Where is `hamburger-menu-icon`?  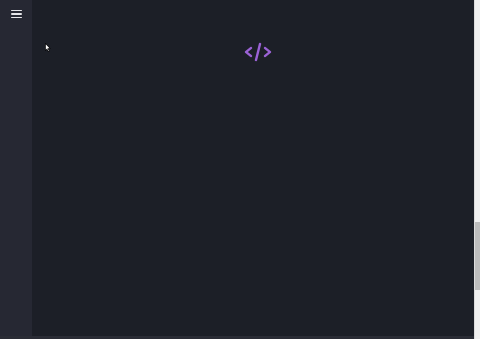 hamburger-menu-icon is located at coordinates (16, 10).